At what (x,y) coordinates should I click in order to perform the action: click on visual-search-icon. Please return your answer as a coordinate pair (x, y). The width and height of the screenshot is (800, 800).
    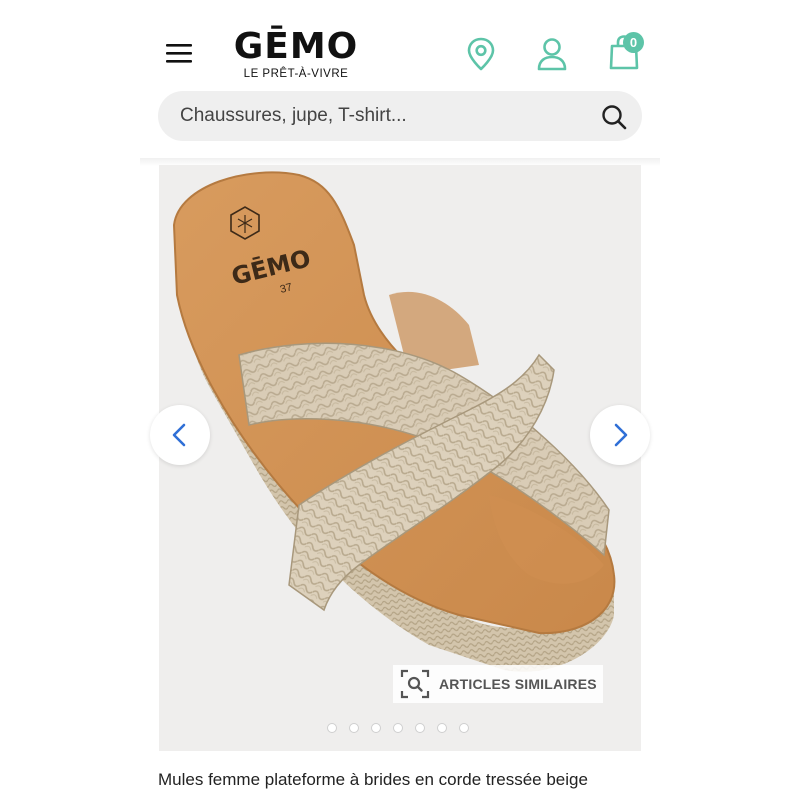
    Looking at the image, I should click on (415, 684).